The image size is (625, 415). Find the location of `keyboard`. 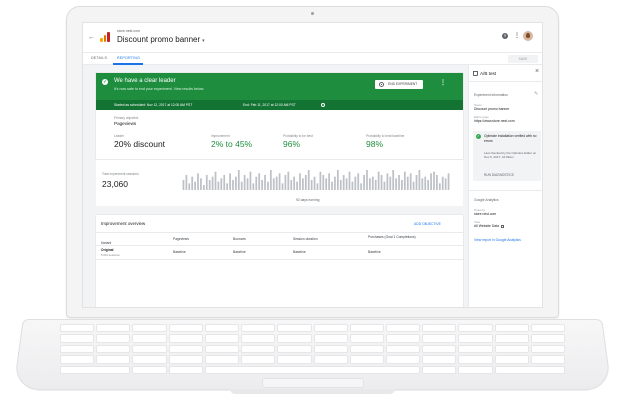

keyboard is located at coordinates (312, 349).